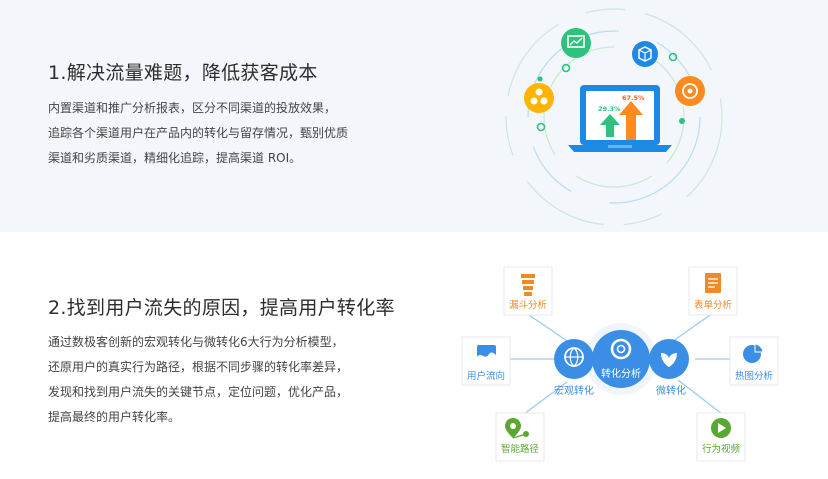 Image resolution: width=828 pixels, height=479 pixels. Describe the element at coordinates (620, 118) in the screenshot. I see `laptop-icon: 29.3% 67.5%` at that location.